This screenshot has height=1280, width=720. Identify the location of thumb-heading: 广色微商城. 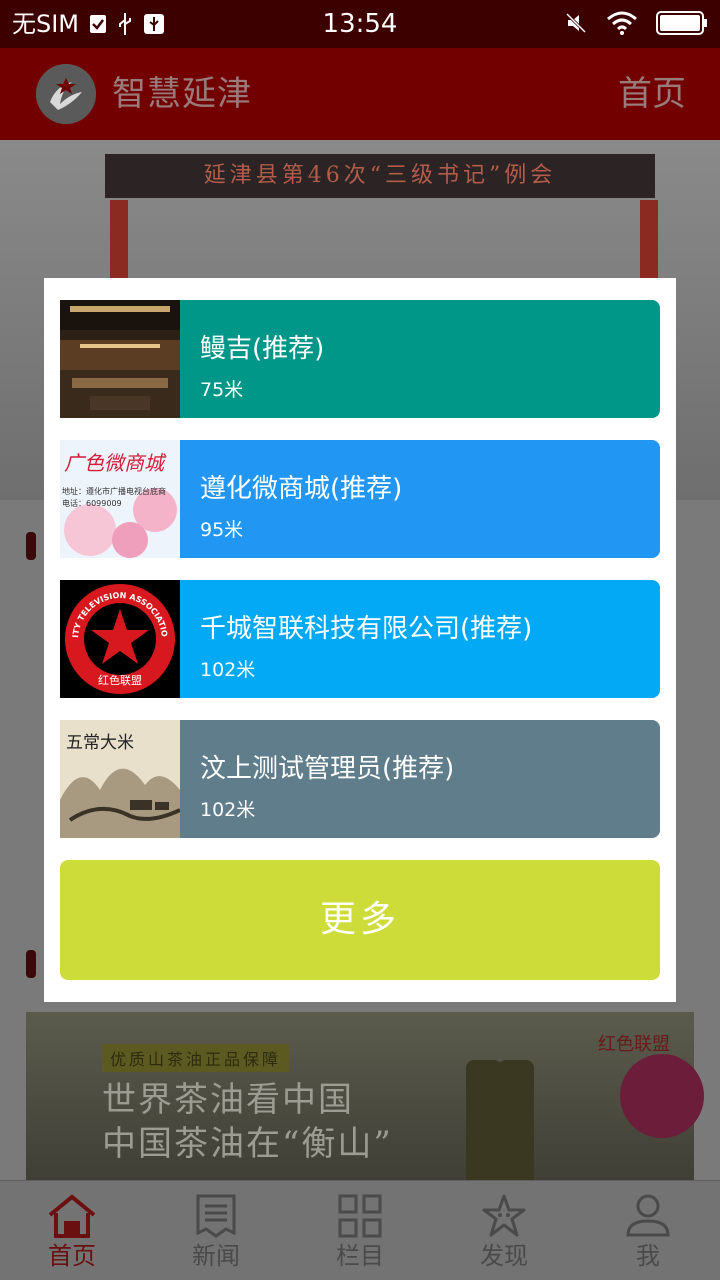
(115, 463).